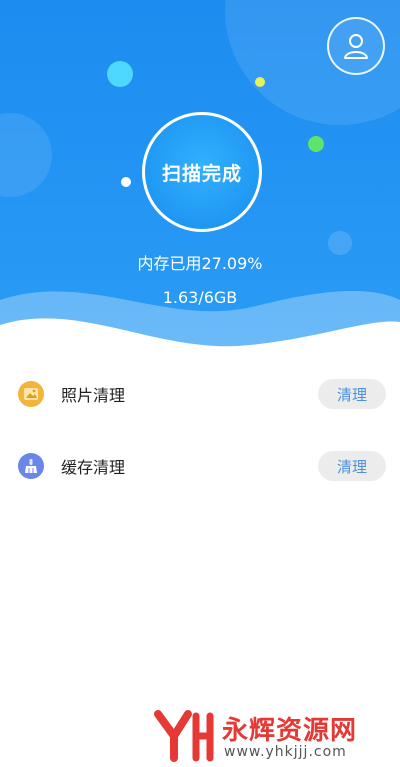  Describe the element at coordinates (184, 736) in the screenshot. I see `watermark-logo` at that location.